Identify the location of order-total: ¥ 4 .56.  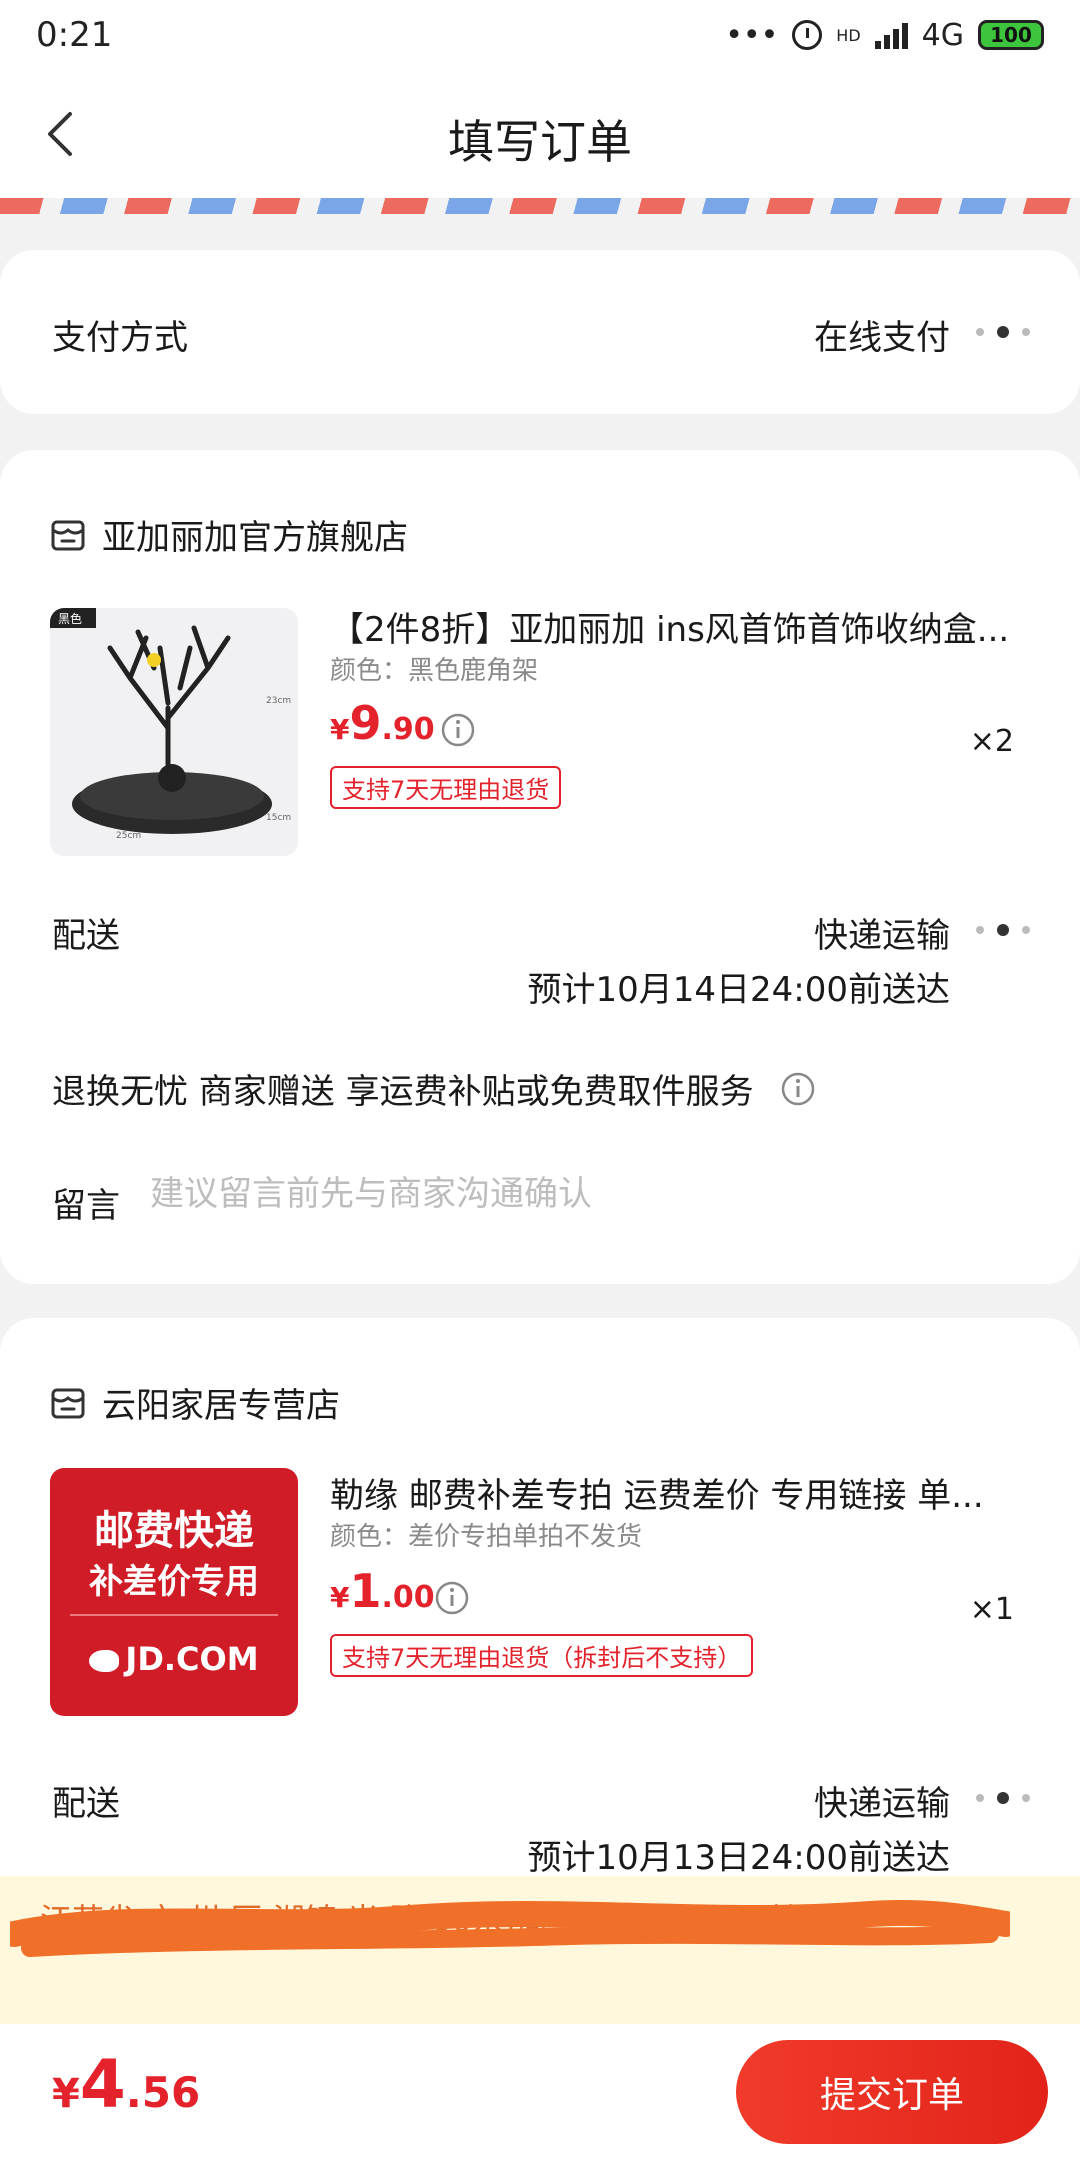
(126, 2084).